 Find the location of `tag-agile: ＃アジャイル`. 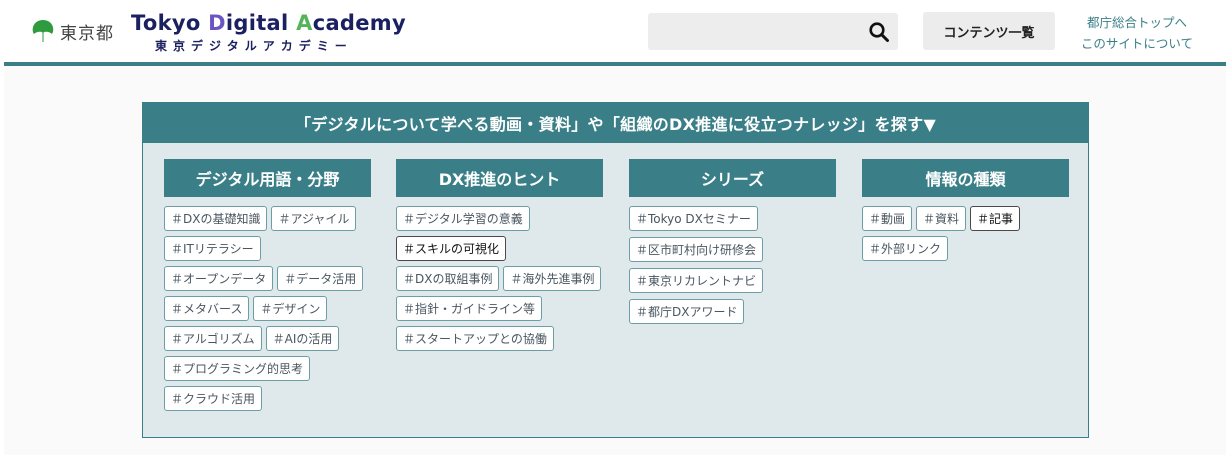

tag-agile: ＃アジャイル is located at coordinates (314, 218).